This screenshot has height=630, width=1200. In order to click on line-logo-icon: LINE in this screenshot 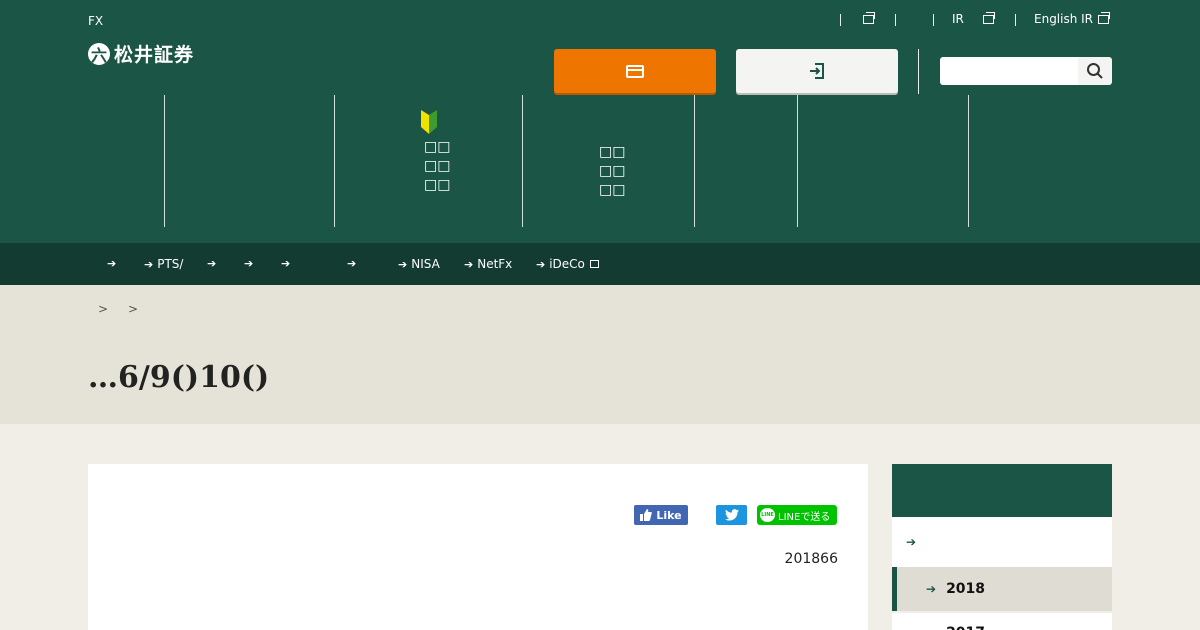, I will do `click(767, 515)`.